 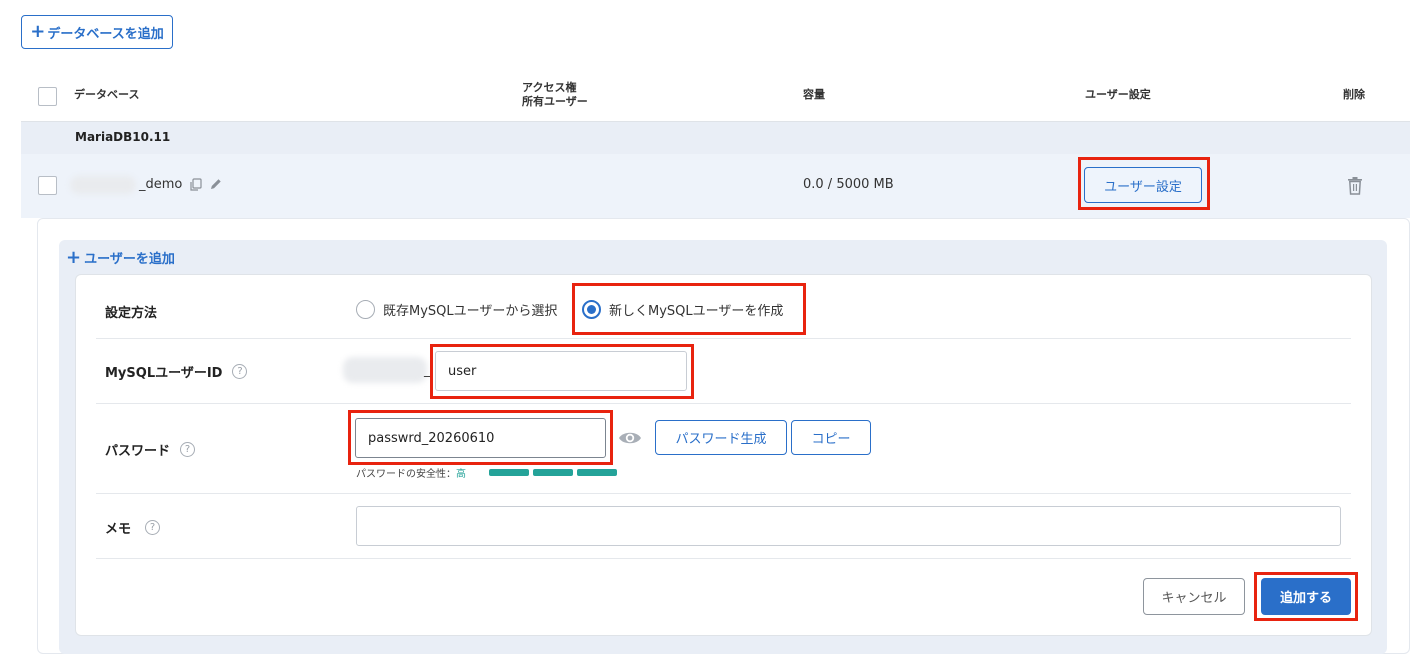 I want to click on row-checkbox, so click(x=47, y=185).